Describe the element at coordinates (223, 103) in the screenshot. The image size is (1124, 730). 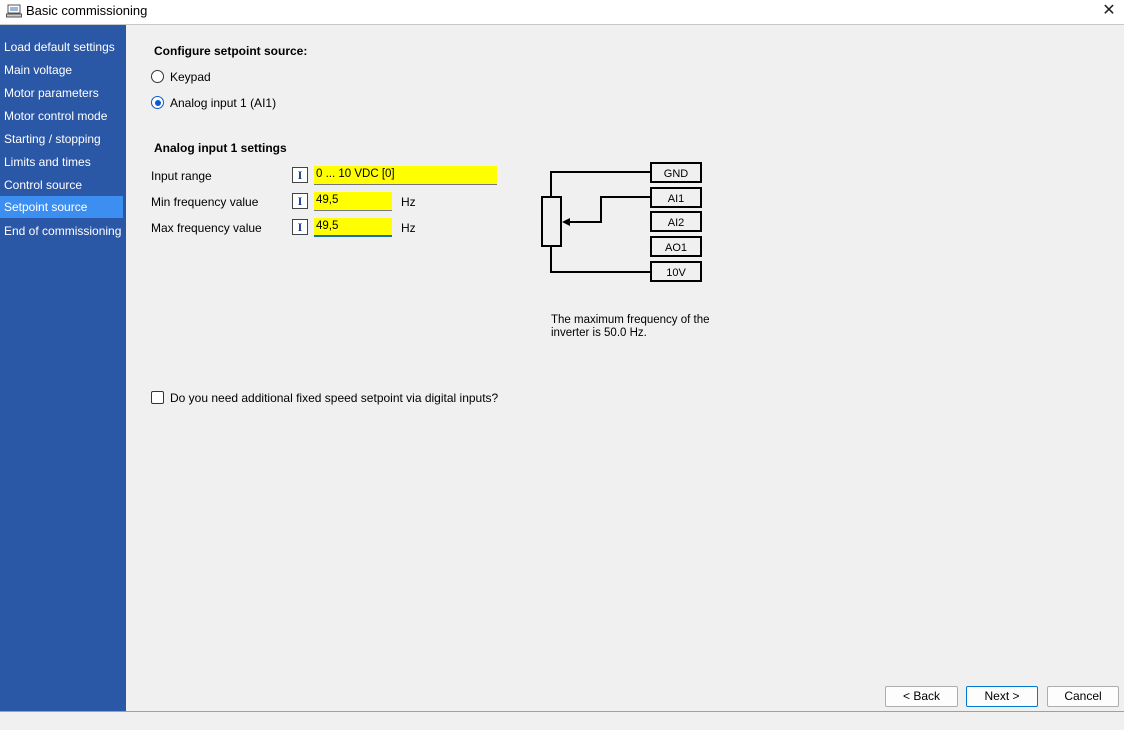
I see `radio-analog-input-1-label: Analog input 1 (AI1)` at that location.